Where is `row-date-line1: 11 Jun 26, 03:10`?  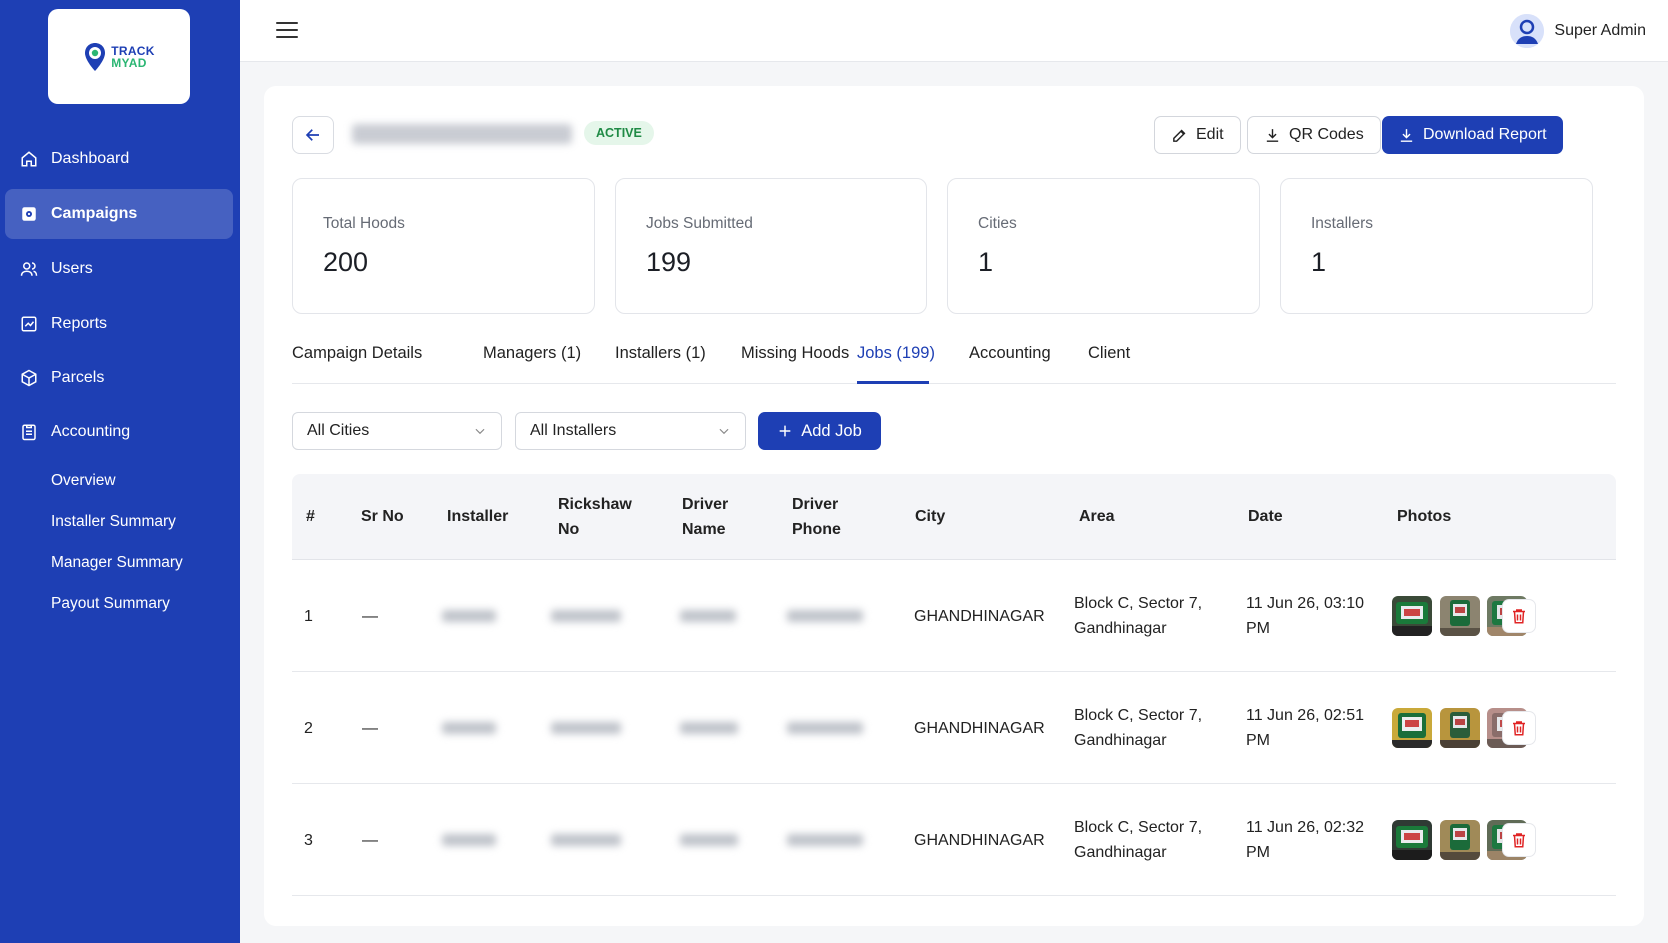
row-date-line1: 11 Jun 26, 03:10 is located at coordinates (1305, 603).